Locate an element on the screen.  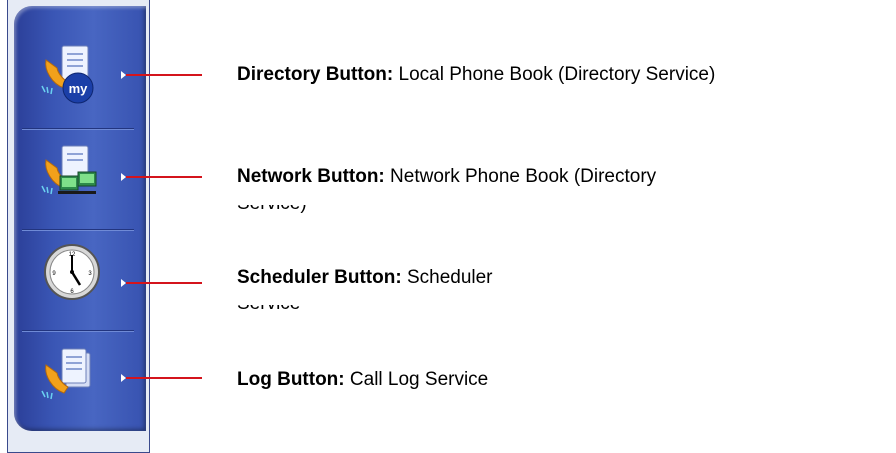
caption-text: Local Phone Book (Directory Service) is located at coordinates (557, 74).